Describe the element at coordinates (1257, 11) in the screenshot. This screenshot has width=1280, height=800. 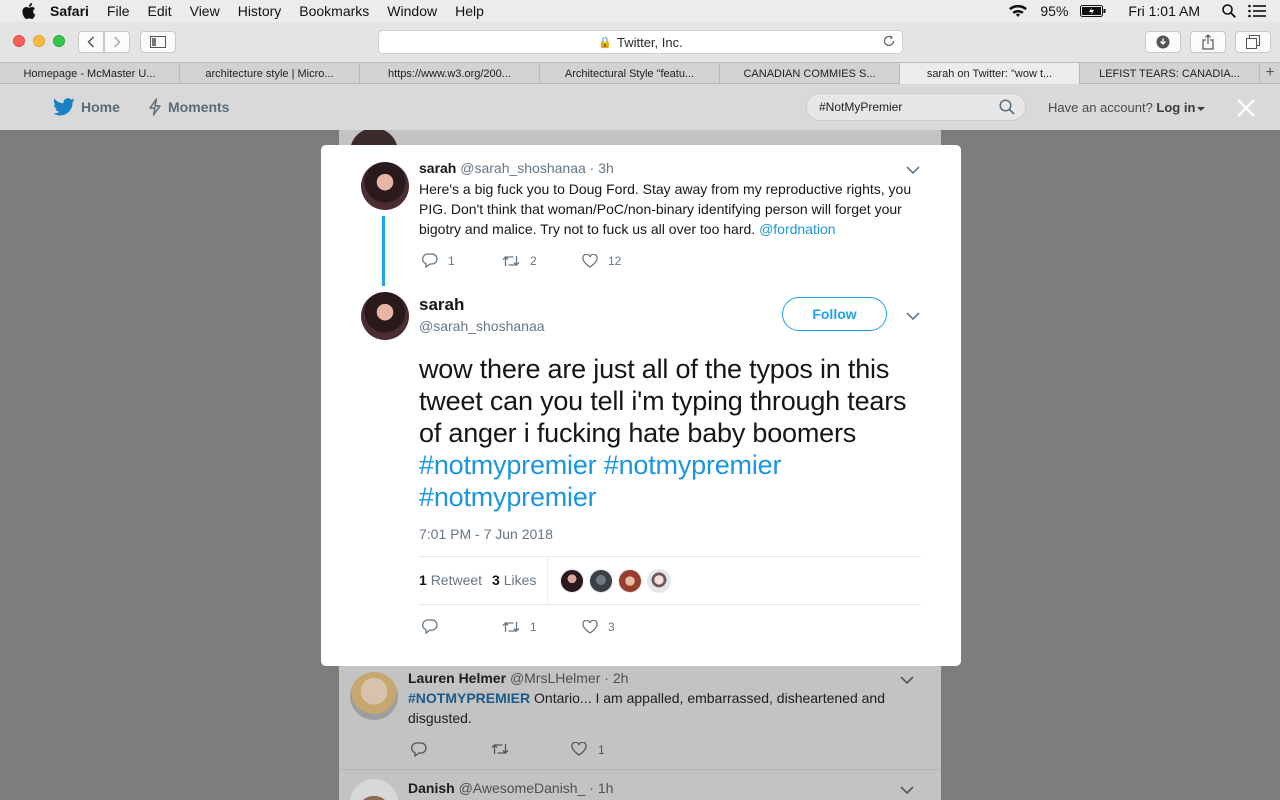
I see `notification-center-icon` at that location.